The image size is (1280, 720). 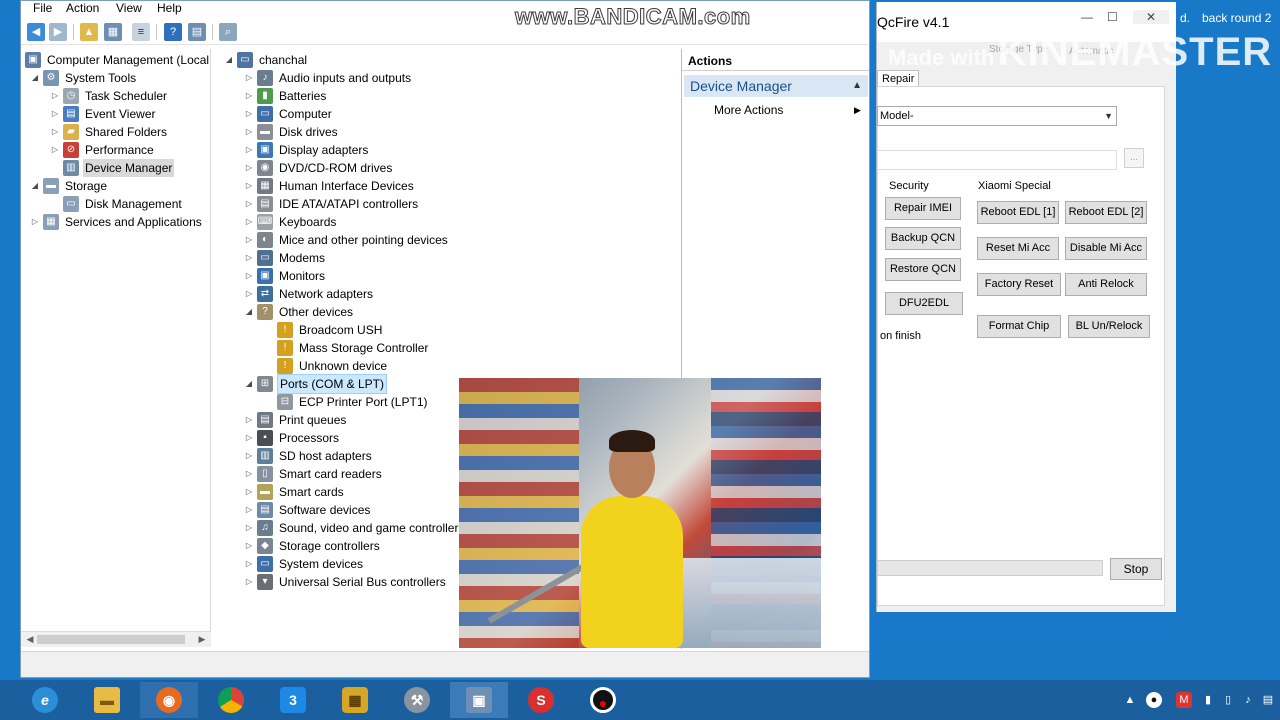 I want to click on tree-item-performance: ▷ ⊘ Performance, so click(x=102, y=150).